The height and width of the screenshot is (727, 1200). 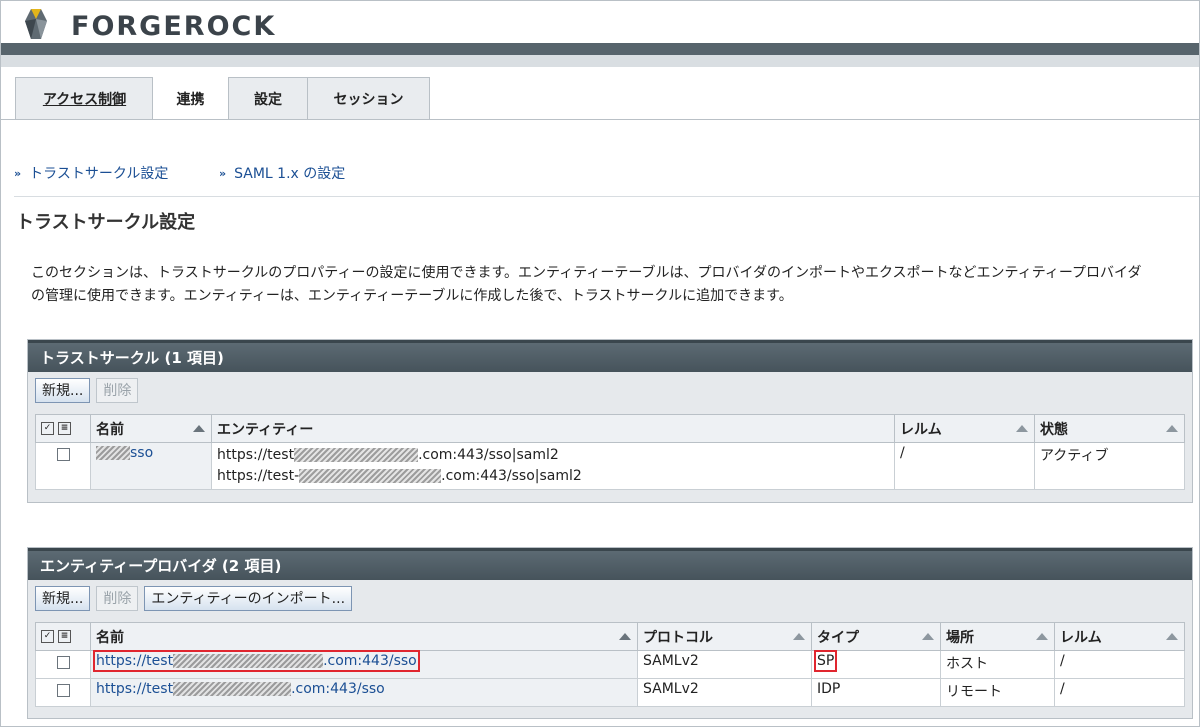 I want to click on table-header-row: ✓ ≡ 名前 エンティティー レルム 状態, so click(x=610, y=428).